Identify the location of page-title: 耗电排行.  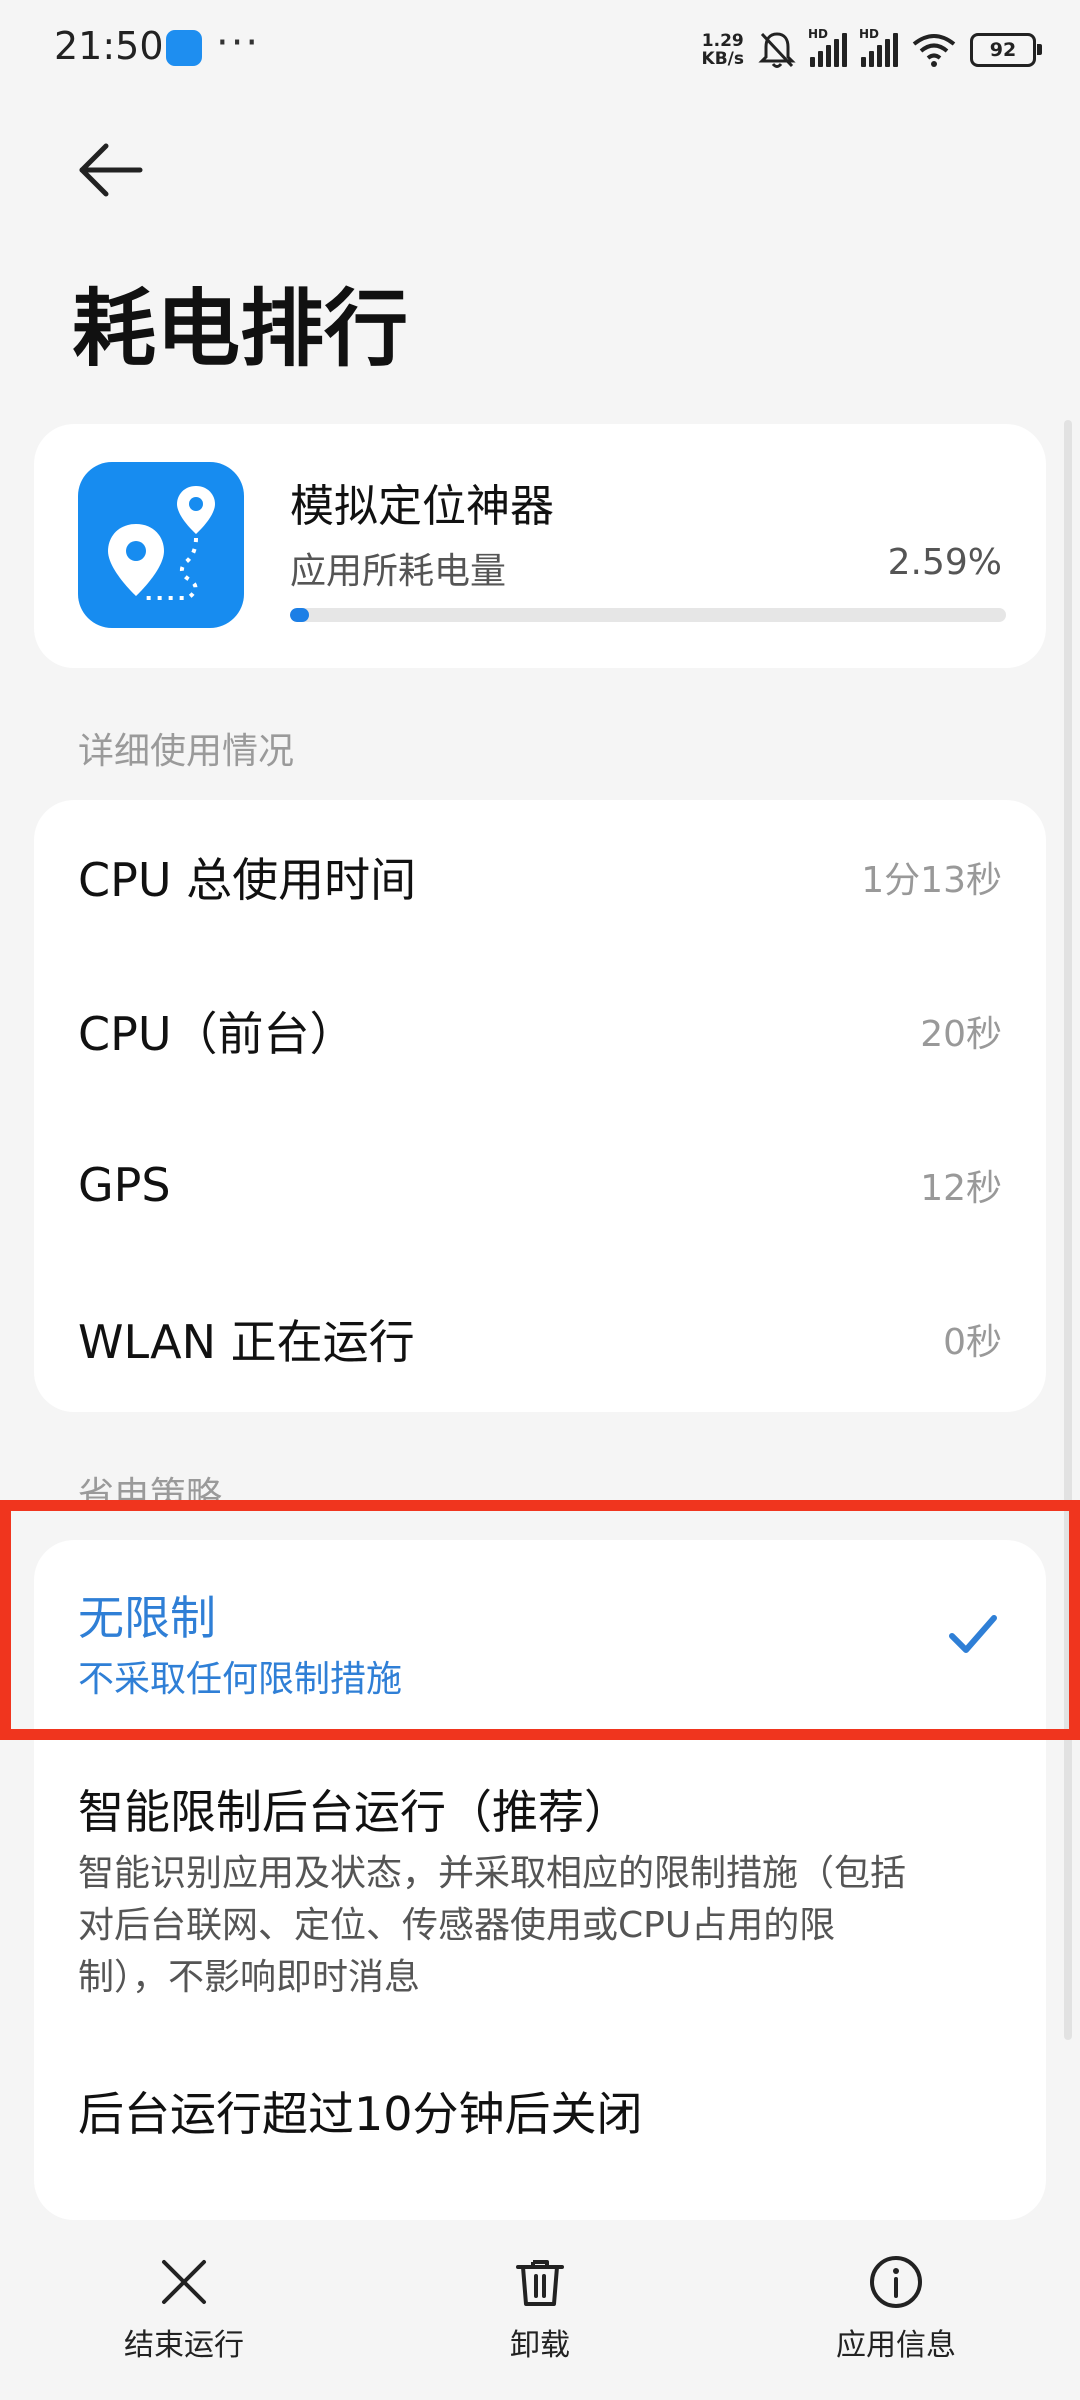
(240, 329).